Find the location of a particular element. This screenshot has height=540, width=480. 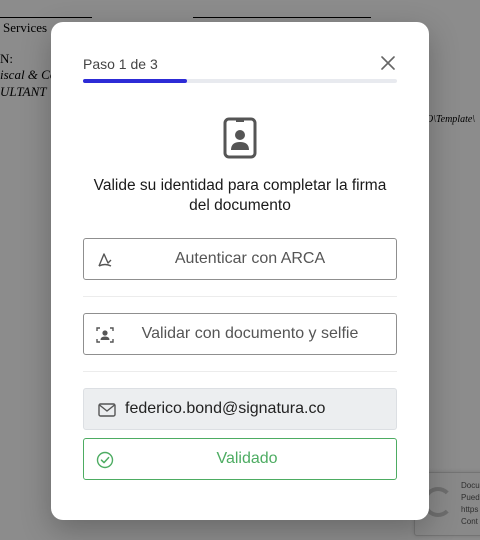

validate-document-selfie-button: Validar con documento y selfie is located at coordinates (240, 334).